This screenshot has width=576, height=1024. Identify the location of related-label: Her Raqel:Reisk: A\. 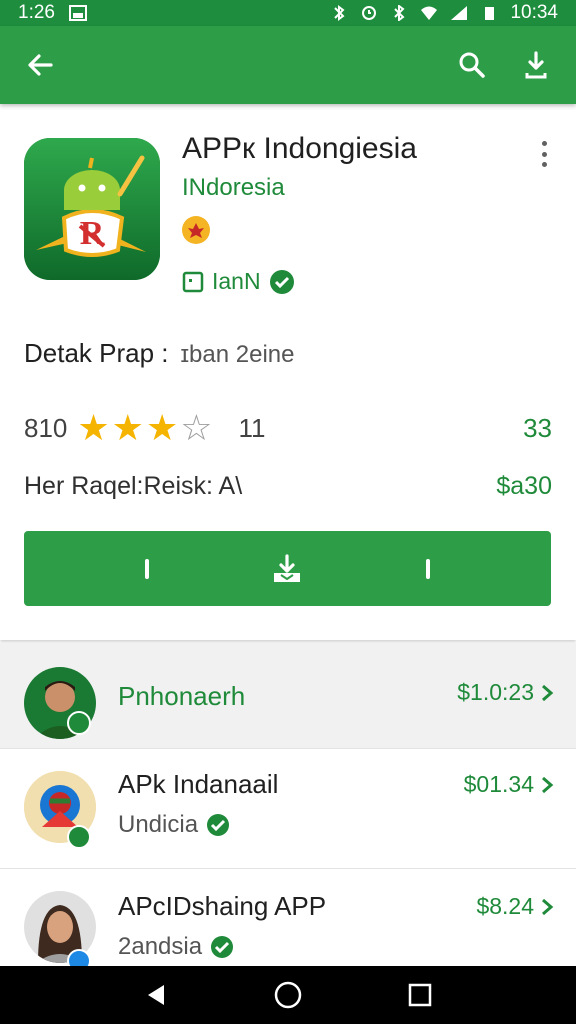
(133, 485).